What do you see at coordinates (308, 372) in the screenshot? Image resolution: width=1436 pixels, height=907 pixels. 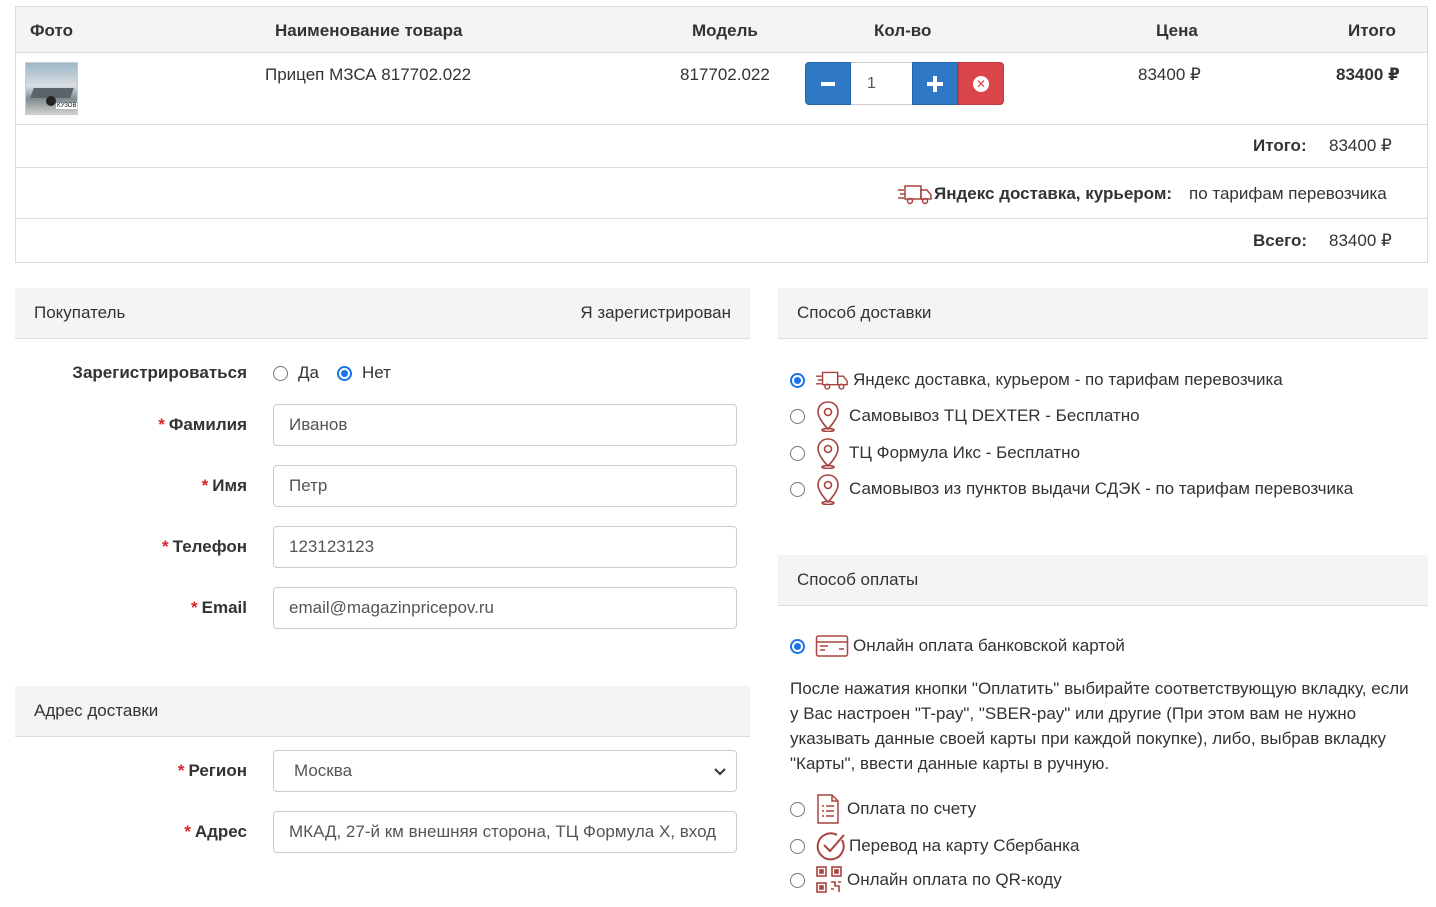 I see `register-yes-label: Да` at bounding box center [308, 372].